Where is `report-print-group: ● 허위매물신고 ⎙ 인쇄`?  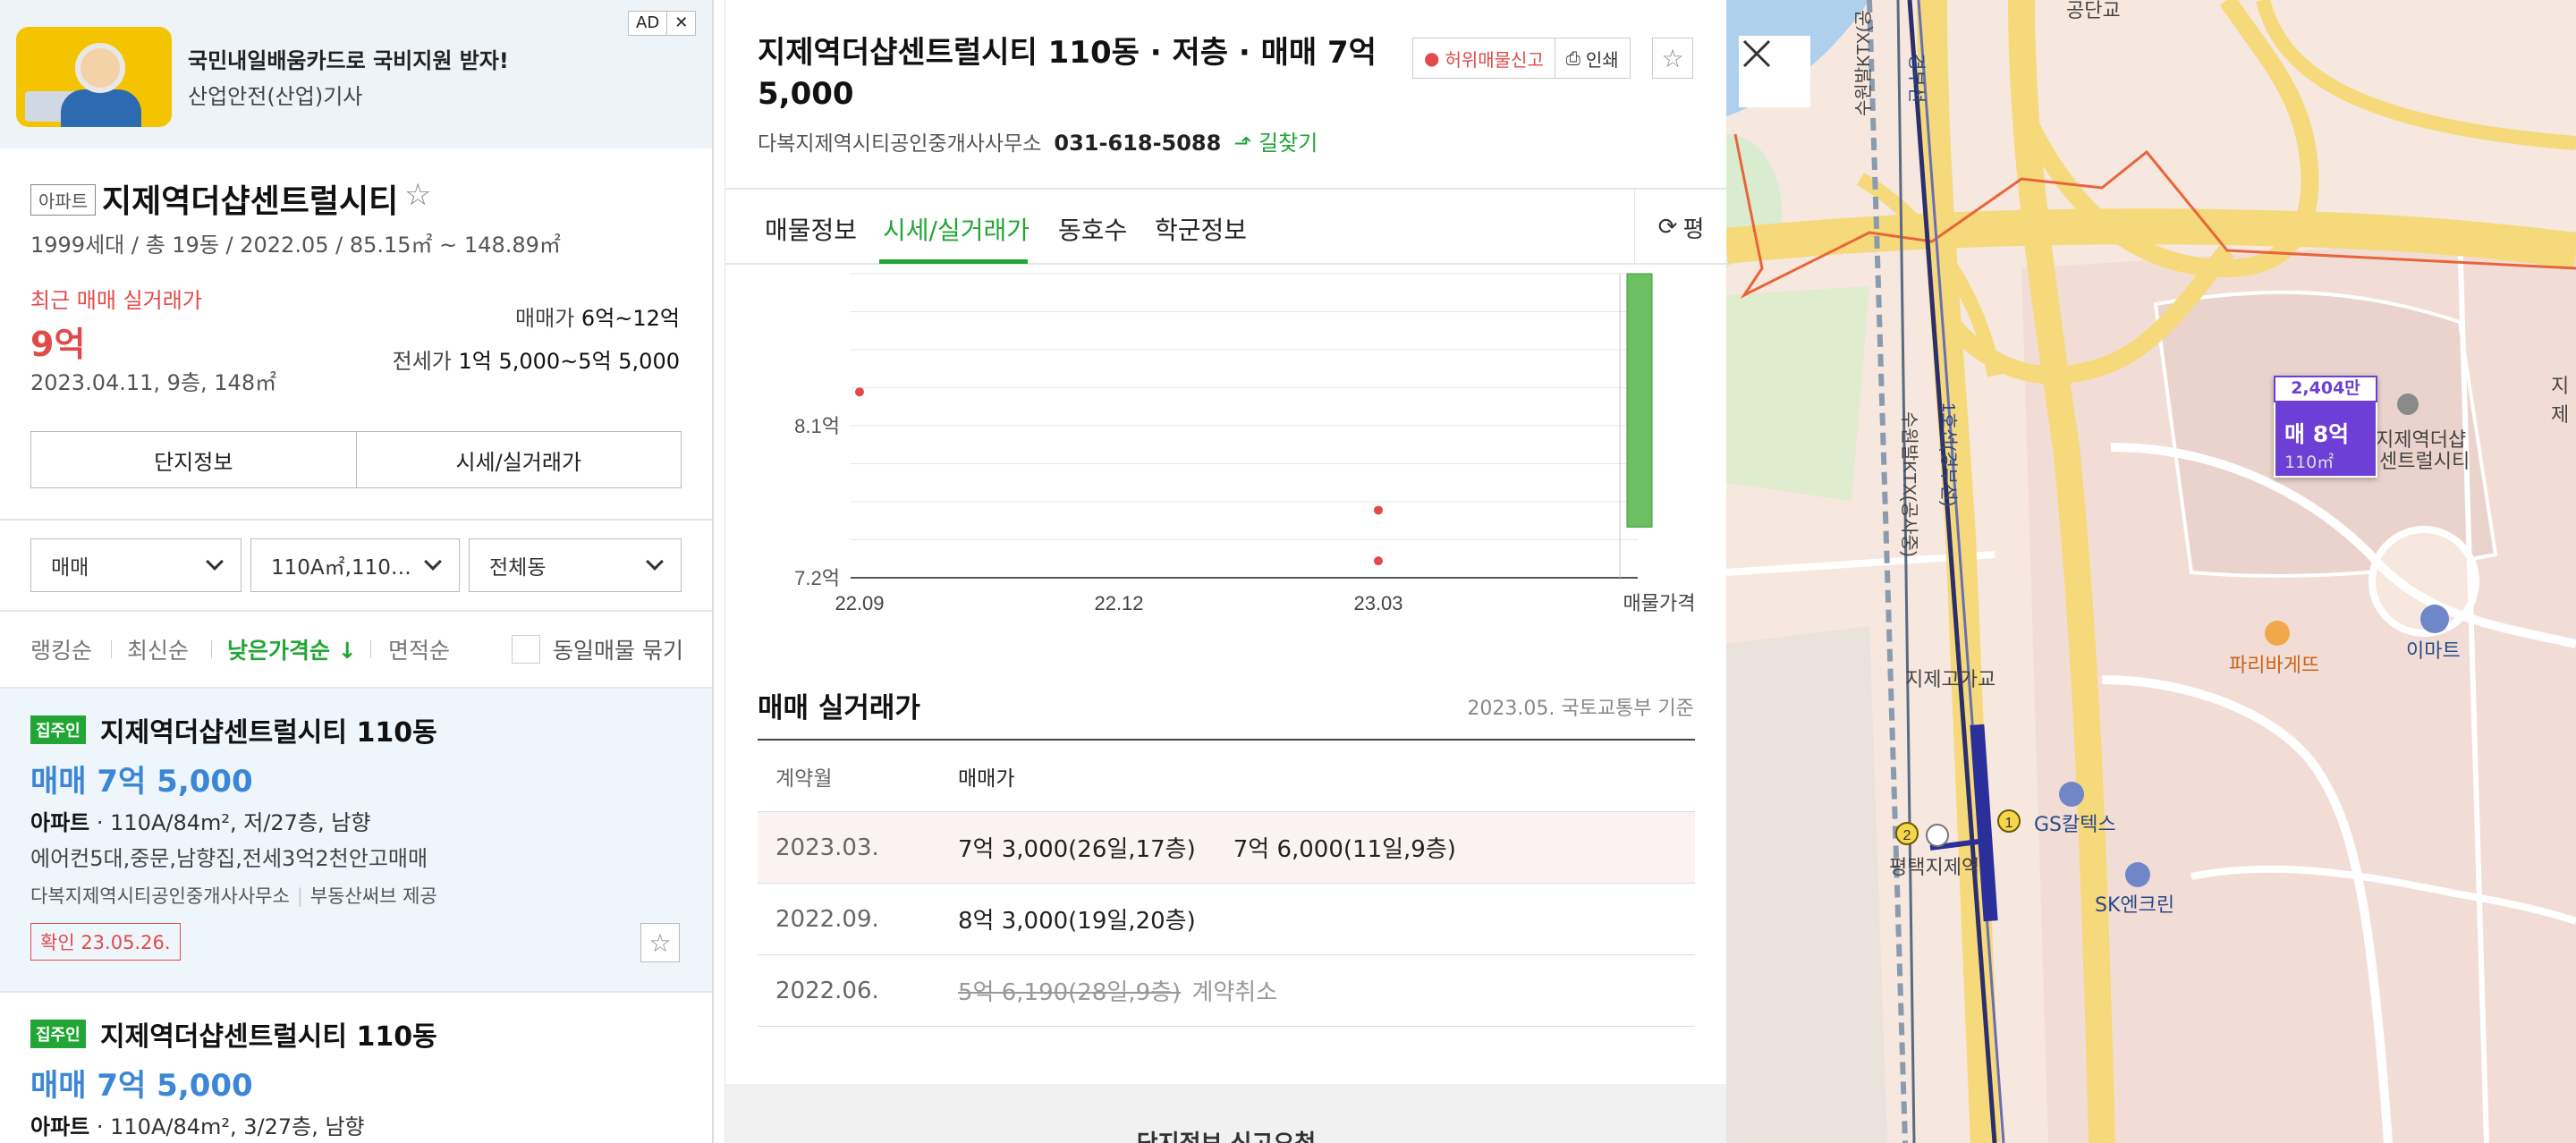
report-print-group: ● 허위매물신고 ⎙ 인쇄 is located at coordinates (1521, 59).